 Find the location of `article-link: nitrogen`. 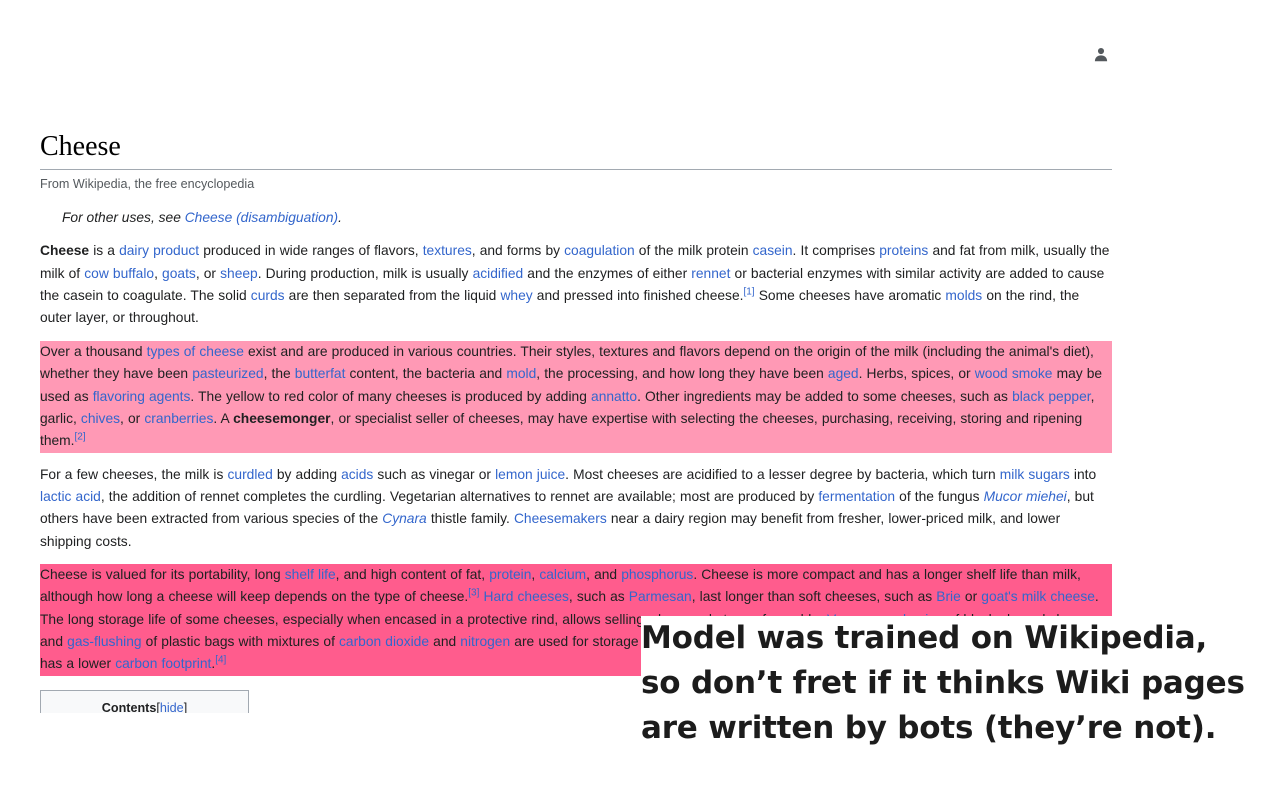

article-link: nitrogen is located at coordinates (485, 641).